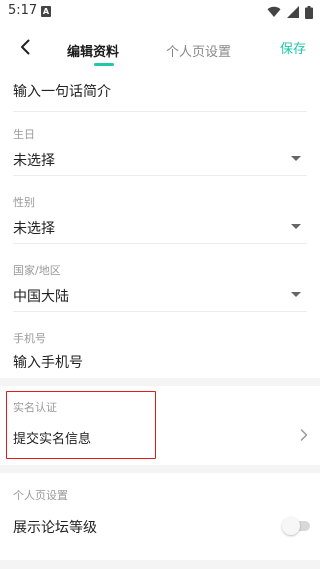  Describe the element at coordinates (293, 47) in the screenshot. I see `save-button: 保存` at that location.